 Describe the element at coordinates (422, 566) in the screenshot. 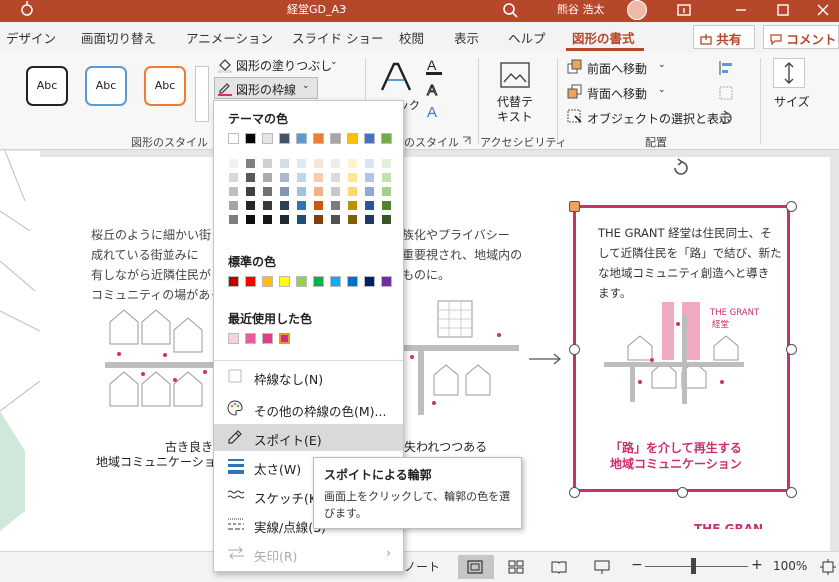

I see `notes-button: ノート` at that location.